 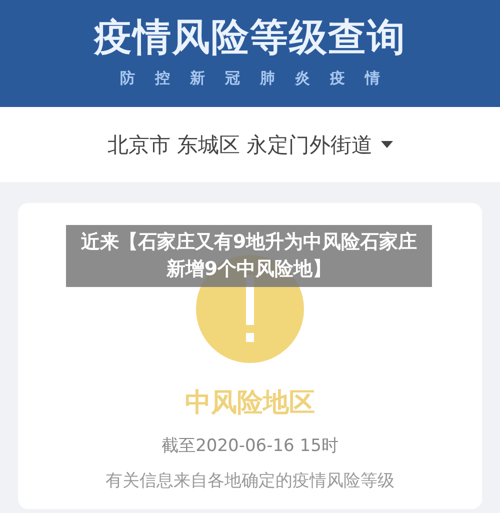 What do you see at coordinates (250, 481) in the screenshot?
I see `info-note: 有关信息来自各地确定的疫情风险等级` at bounding box center [250, 481].